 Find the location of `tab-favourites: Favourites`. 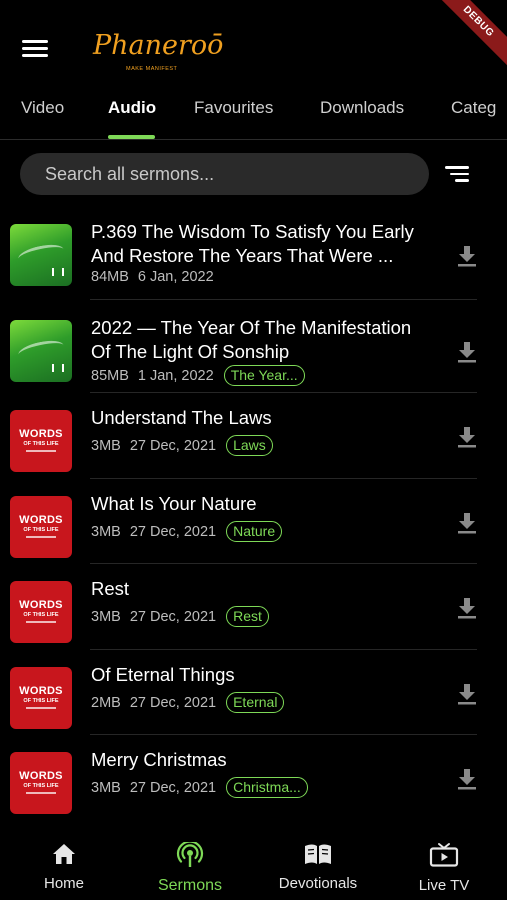

tab-favourites: Favourites is located at coordinates (233, 108).